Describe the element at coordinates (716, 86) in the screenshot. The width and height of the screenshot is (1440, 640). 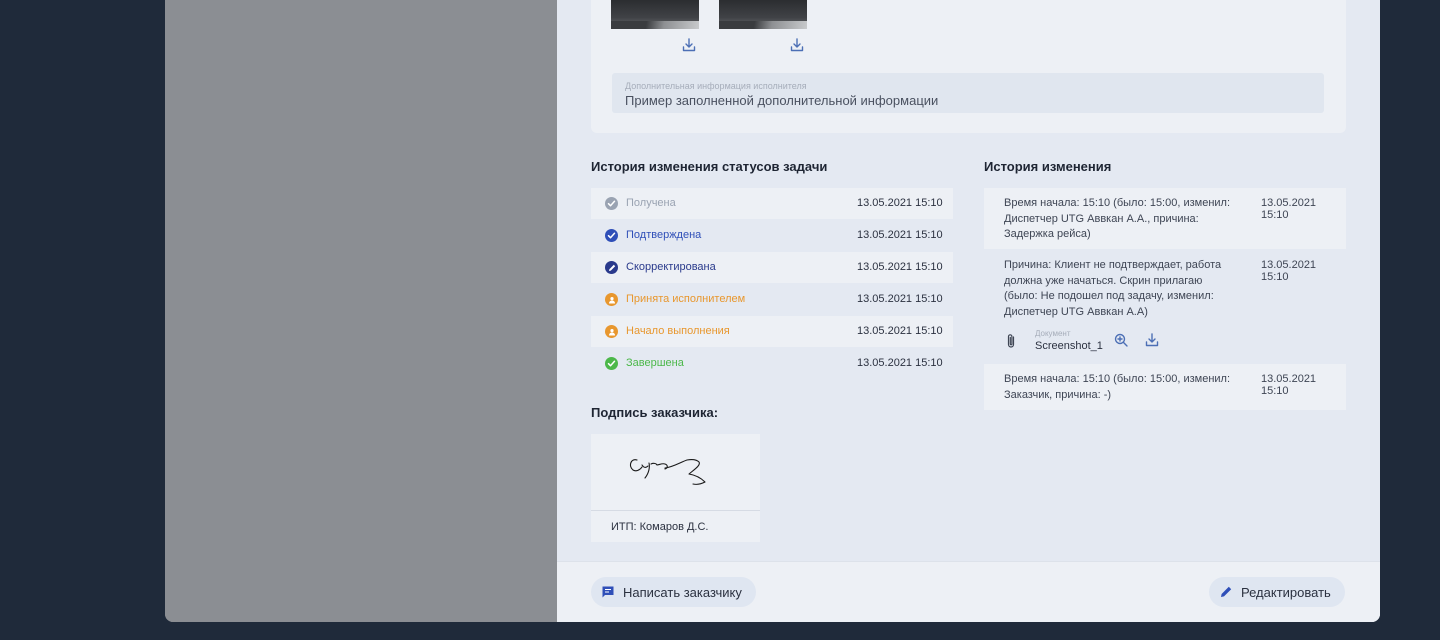
I see `extra-info-label: Дополнительная информация исполнителя` at that location.